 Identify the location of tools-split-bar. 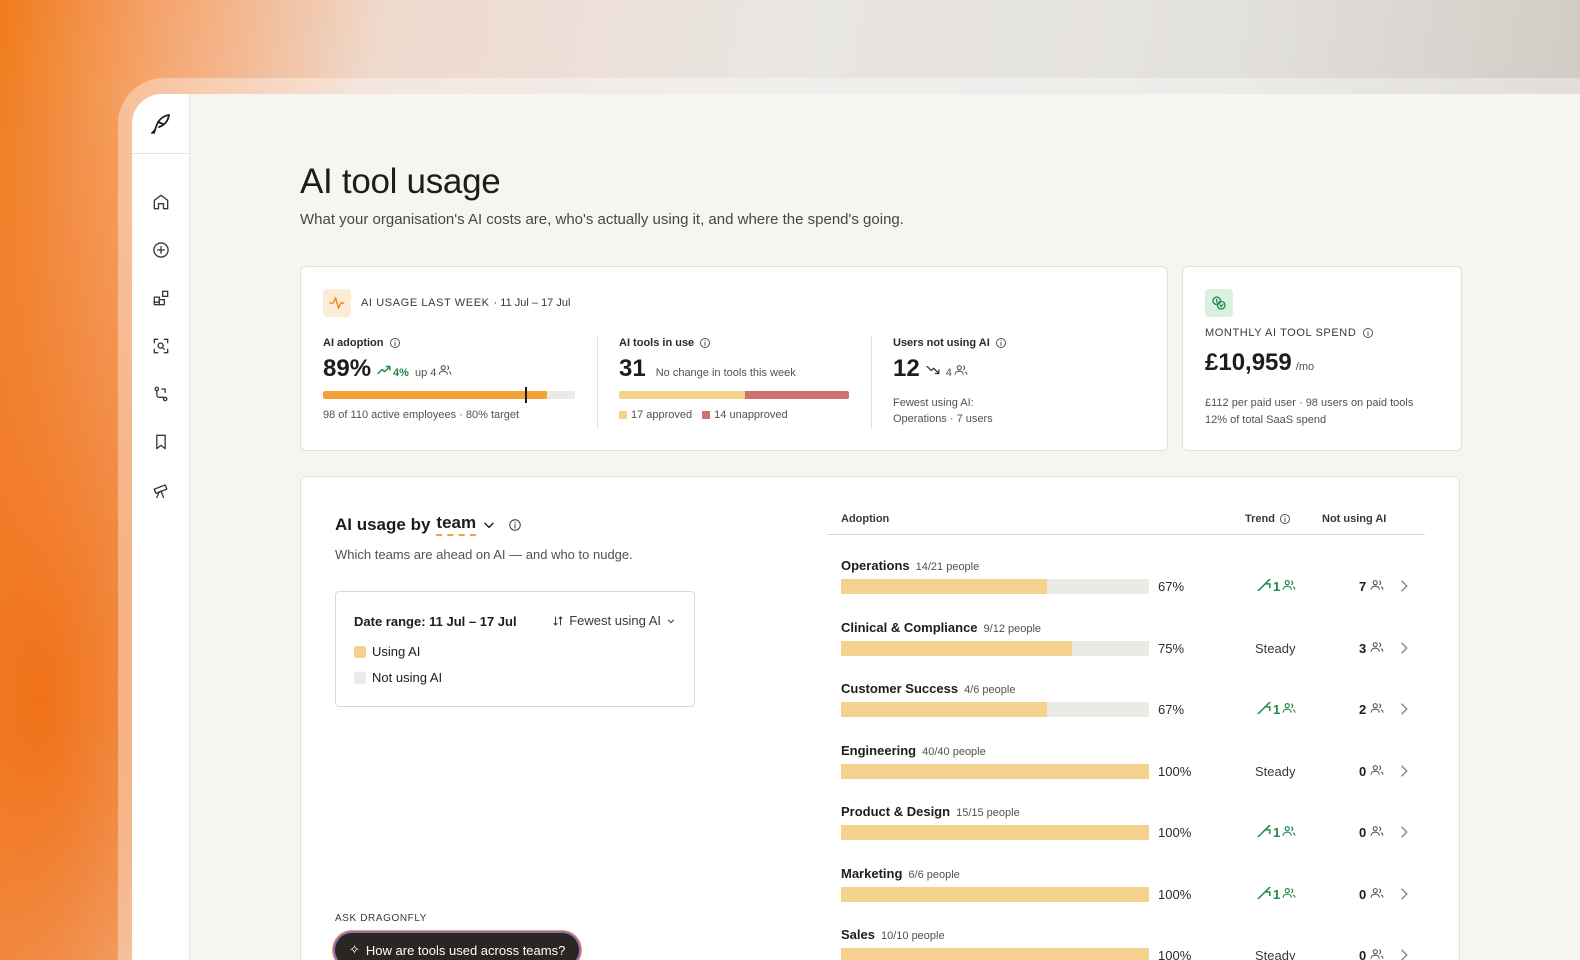
(734, 395).